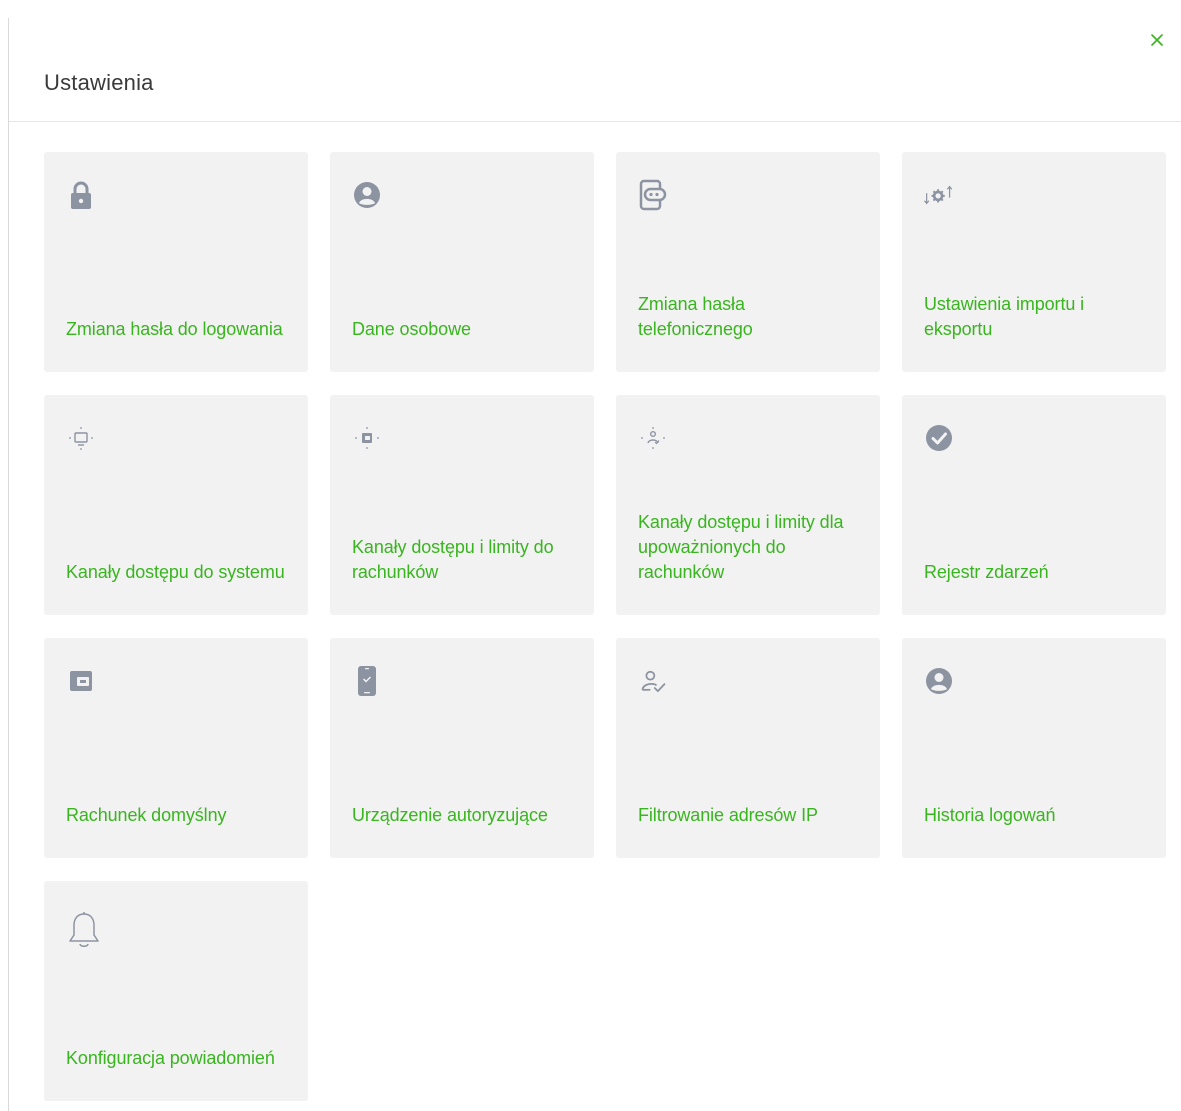 Image resolution: width=1181 pixels, height=1111 pixels. What do you see at coordinates (986, 572) in the screenshot?
I see `tile-label: Rejestr zdarzeń` at bounding box center [986, 572].